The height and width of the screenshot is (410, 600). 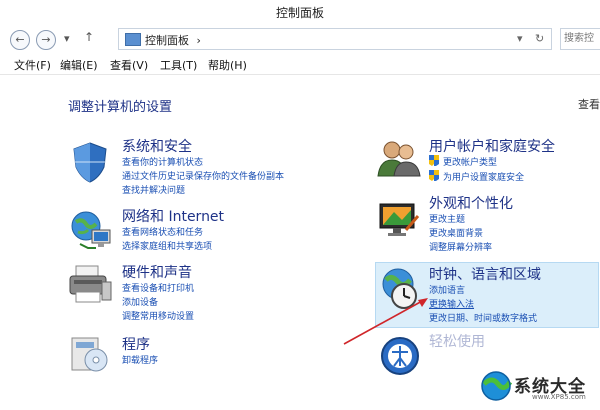 What do you see at coordinates (167, 40) in the screenshot?
I see `breadcrumb-label: 控制面板` at bounding box center [167, 40].